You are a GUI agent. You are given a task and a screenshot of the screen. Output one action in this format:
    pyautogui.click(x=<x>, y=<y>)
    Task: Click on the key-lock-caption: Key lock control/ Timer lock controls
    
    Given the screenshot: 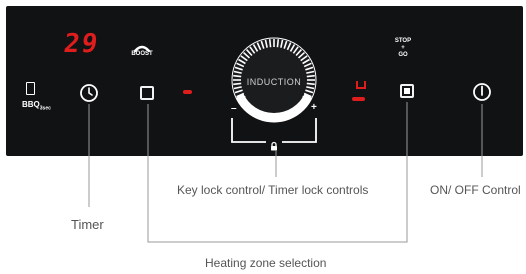 What is the action you would take?
    pyautogui.click(x=273, y=190)
    